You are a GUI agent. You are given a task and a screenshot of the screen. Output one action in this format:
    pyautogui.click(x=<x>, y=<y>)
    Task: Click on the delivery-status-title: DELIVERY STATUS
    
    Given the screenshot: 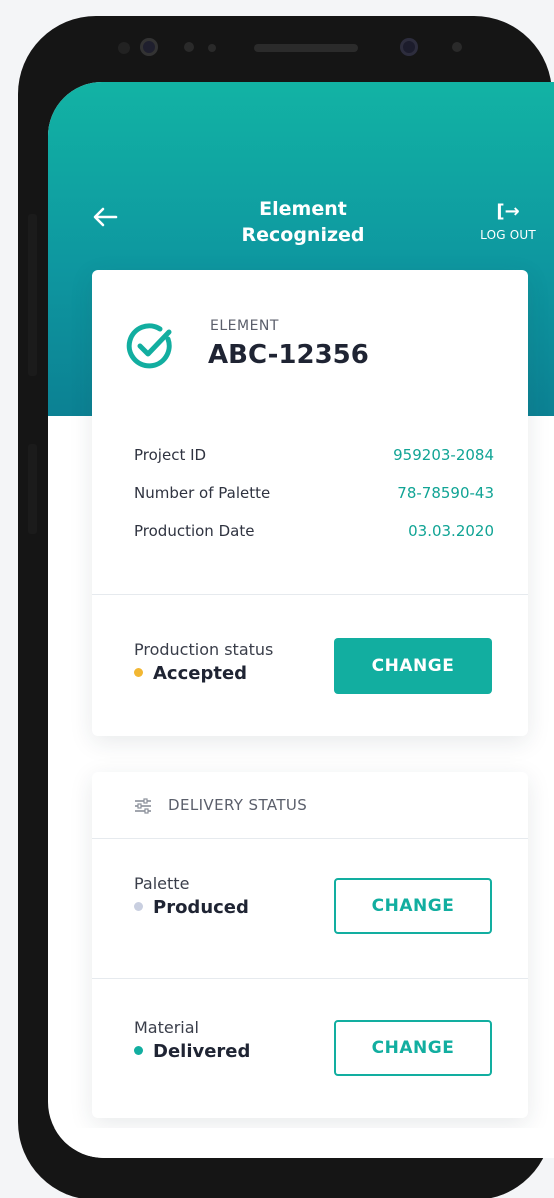 What is the action you would take?
    pyautogui.click(x=238, y=805)
    